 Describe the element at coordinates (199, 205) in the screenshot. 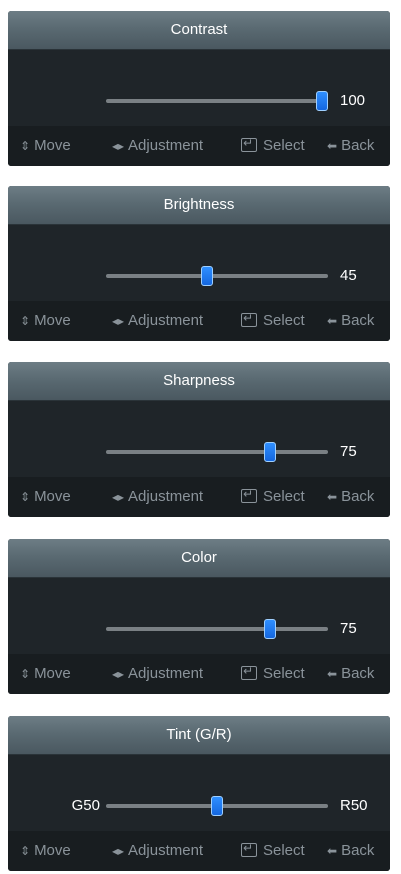

I see `panel-title: Brightness` at that location.